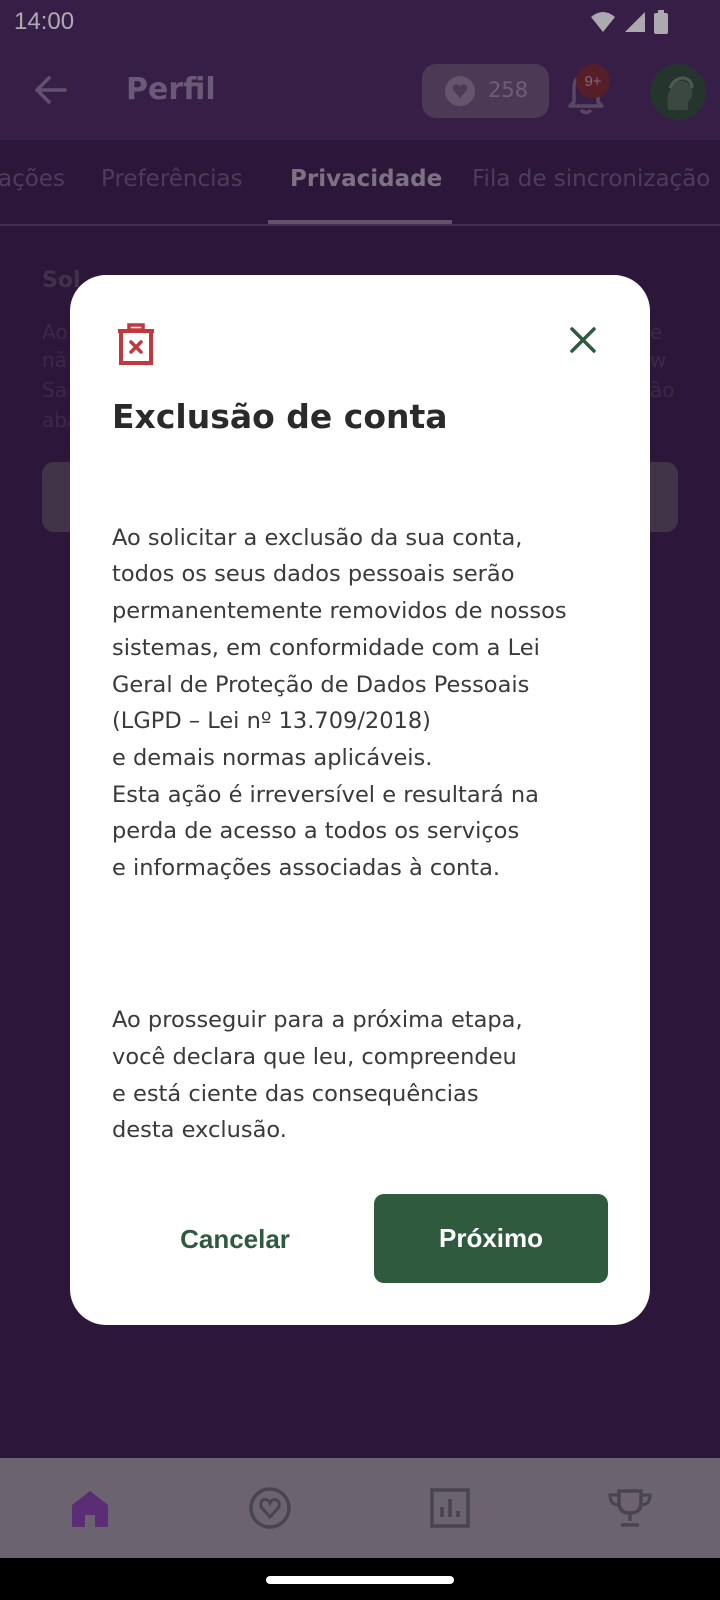 This screenshot has height=1600, width=720. What do you see at coordinates (360, 1580) in the screenshot?
I see `home-indicator` at bounding box center [360, 1580].